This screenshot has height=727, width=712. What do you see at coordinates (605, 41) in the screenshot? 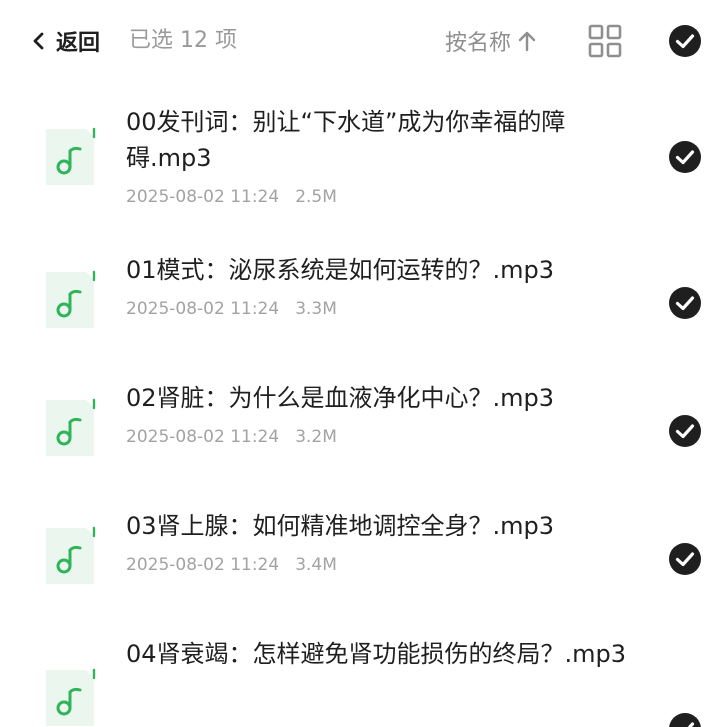
I see `grid-view-icon` at bounding box center [605, 41].